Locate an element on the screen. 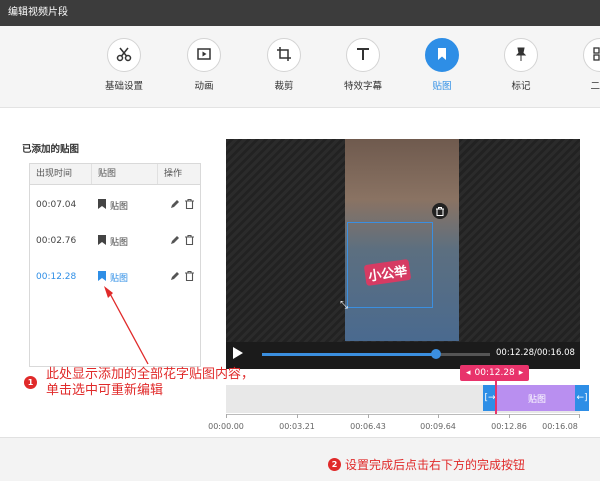 The height and width of the screenshot is (481, 600). row-time: 00:12.28 is located at coordinates (56, 277).